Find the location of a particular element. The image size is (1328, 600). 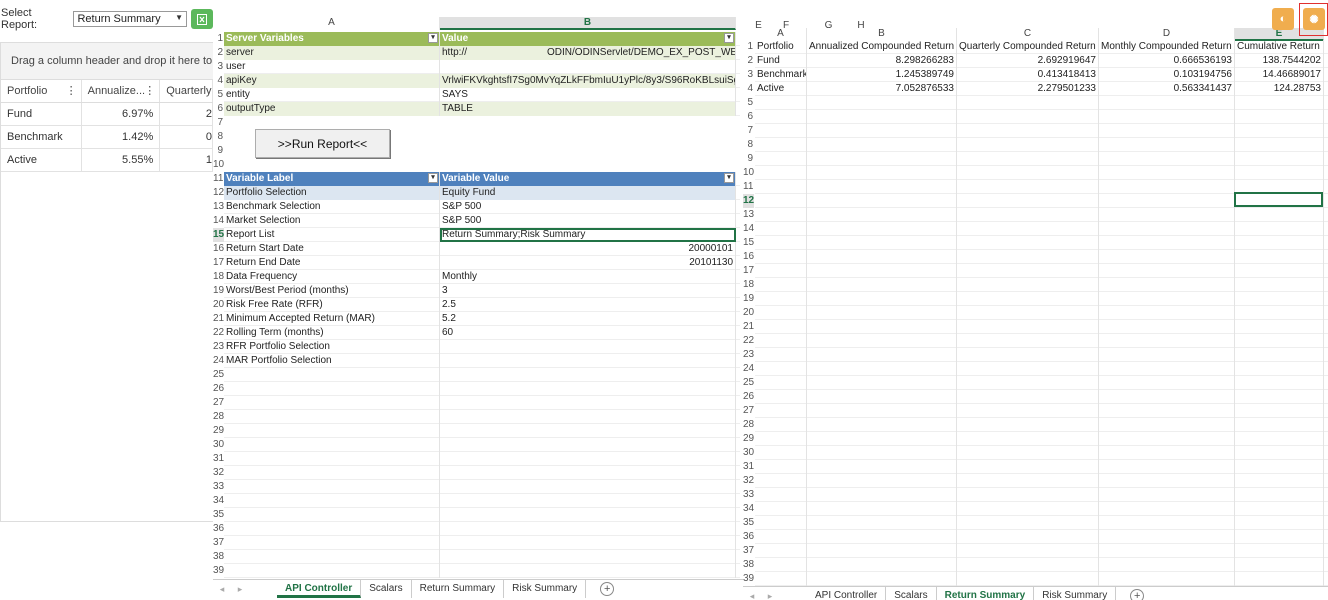

column-header-portfolio: Portfolio ⋮ is located at coordinates (41, 91).